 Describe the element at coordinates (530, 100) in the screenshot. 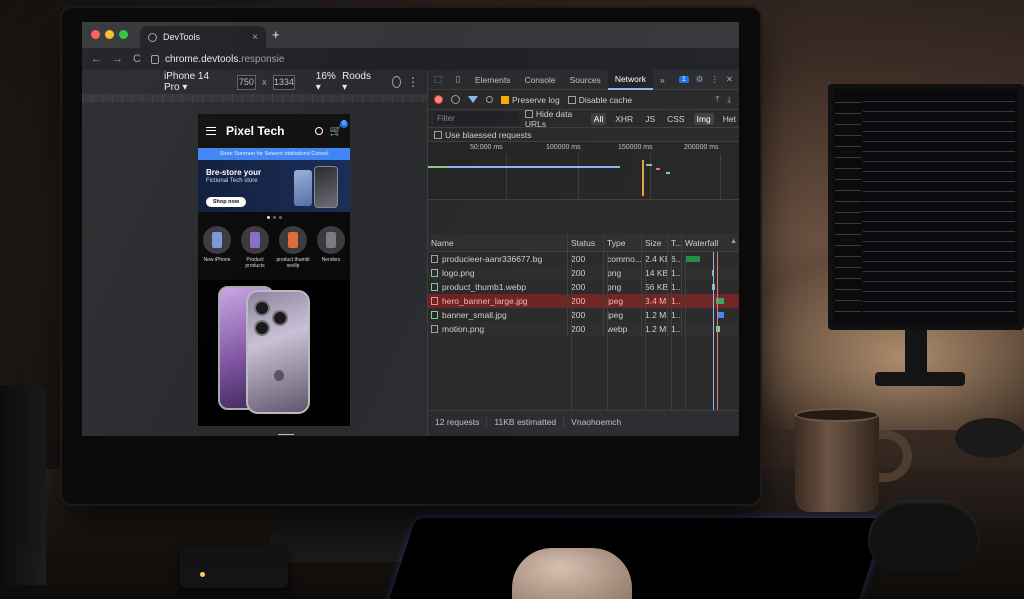

I see `preserve-log-checkbox: Preserve log` at that location.